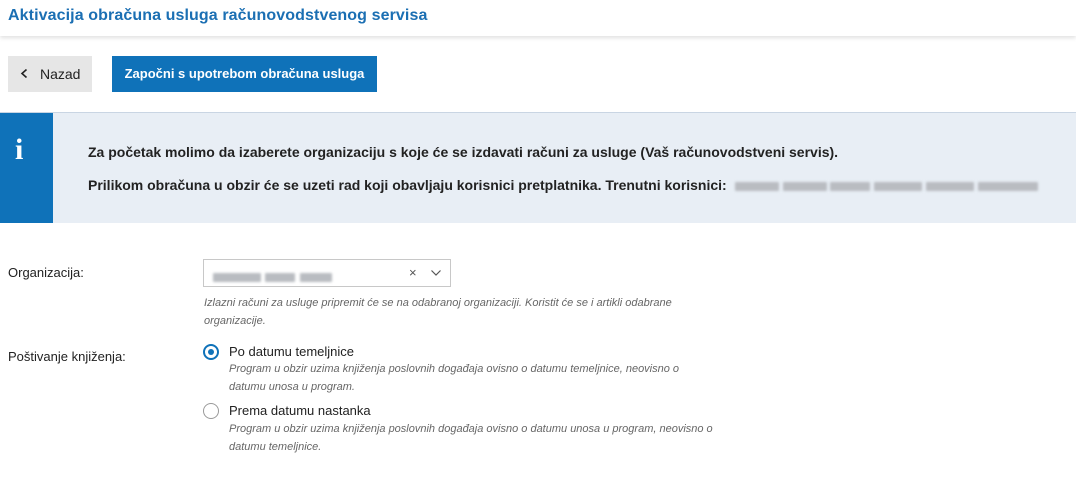 This screenshot has height=480, width=1076. I want to click on info-icon: i, so click(19, 149).